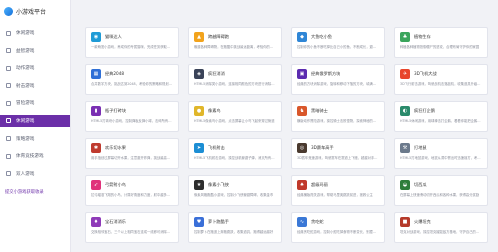 This screenshot has height=252, width=498. Describe the element at coordinates (115, 147) in the screenshot. I see `game-title: 欢乐切水果` at that location.